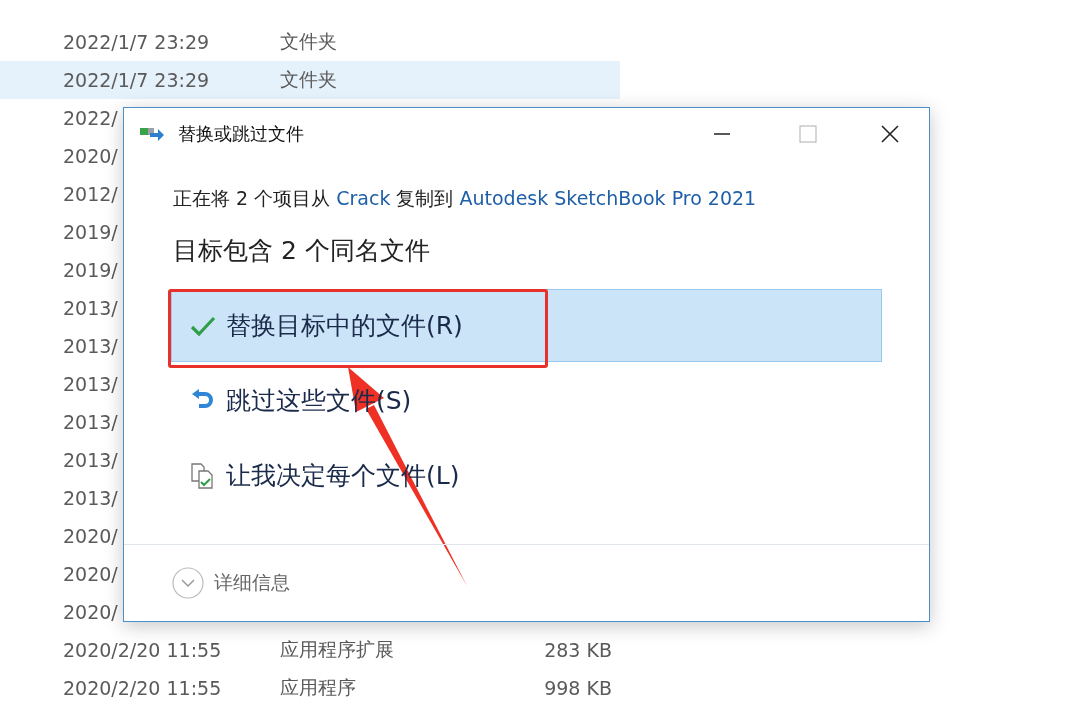 The height and width of the screenshot is (720, 1080). I want to click on maximize-icon, so click(808, 134).